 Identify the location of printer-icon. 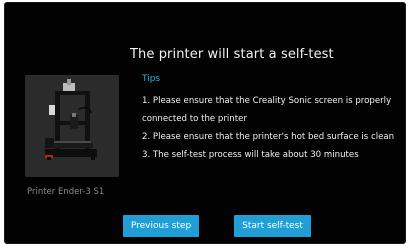
(71, 119).